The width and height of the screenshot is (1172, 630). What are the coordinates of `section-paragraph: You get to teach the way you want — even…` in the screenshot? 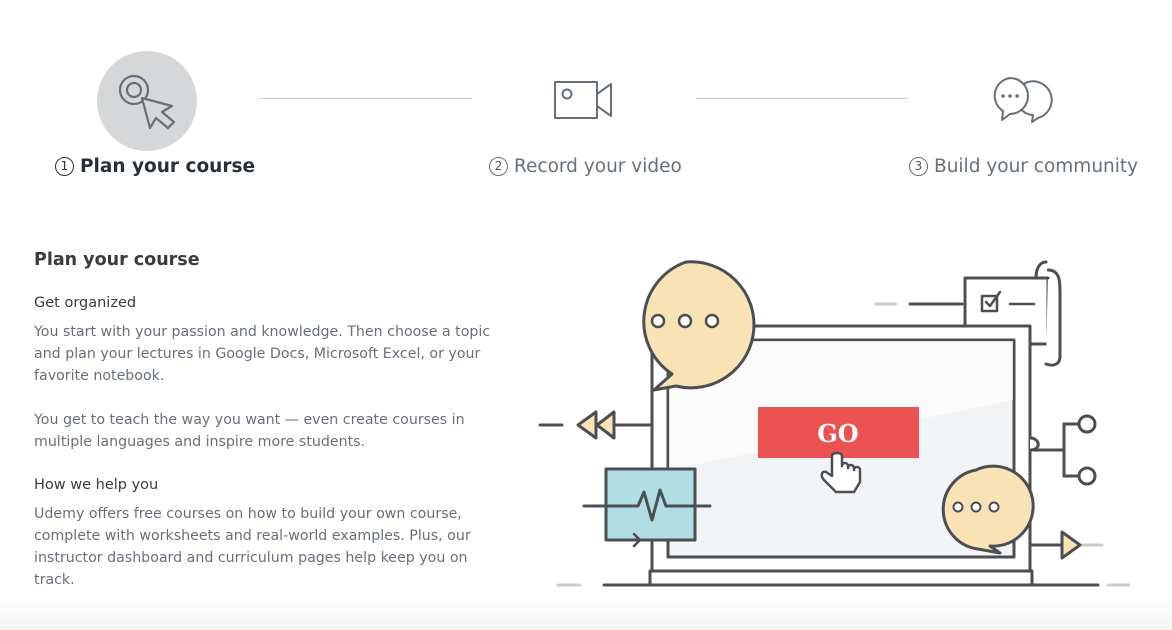 It's located at (249, 431).